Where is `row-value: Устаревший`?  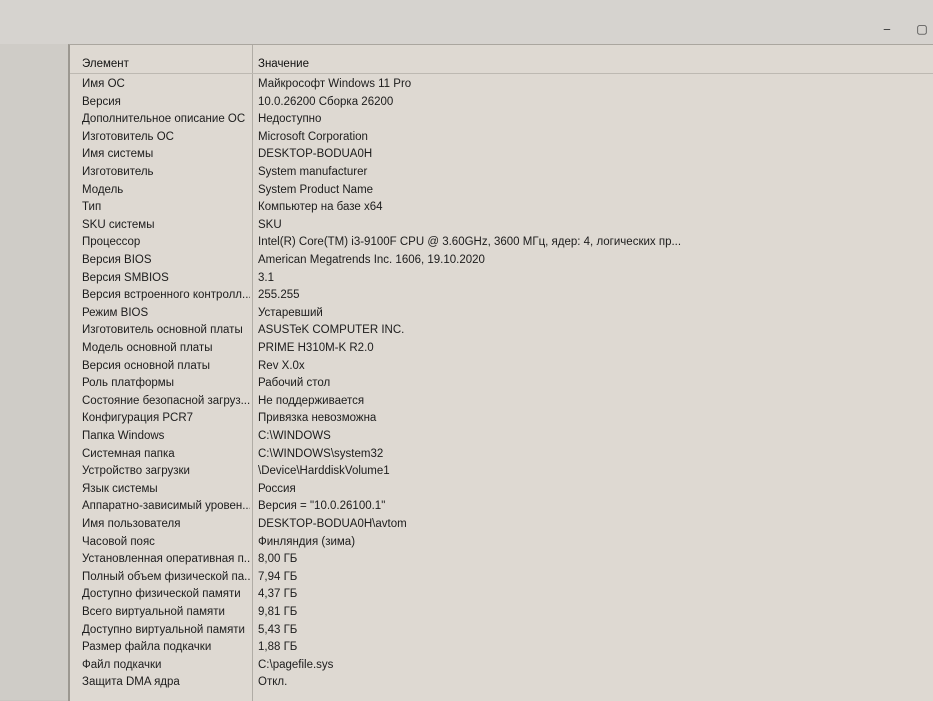 row-value: Устаревший is located at coordinates (290, 312).